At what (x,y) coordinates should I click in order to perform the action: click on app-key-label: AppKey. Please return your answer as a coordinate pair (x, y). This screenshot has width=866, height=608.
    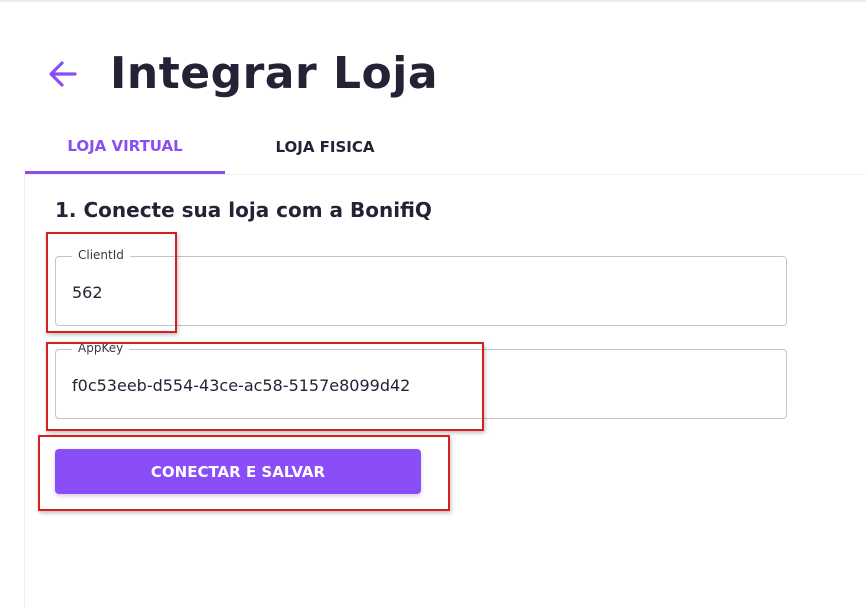
    Looking at the image, I should click on (101, 348).